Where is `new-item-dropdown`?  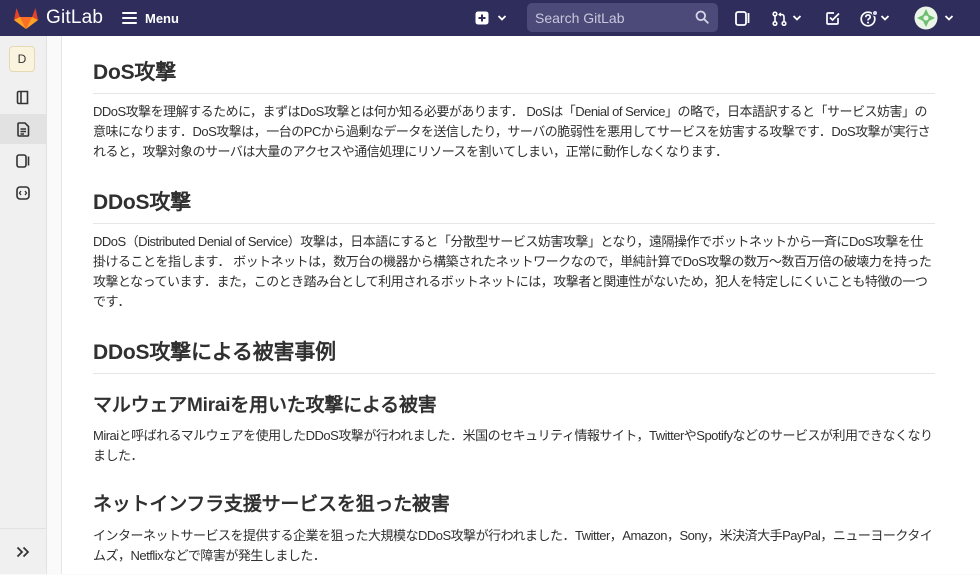 new-item-dropdown is located at coordinates (491, 18).